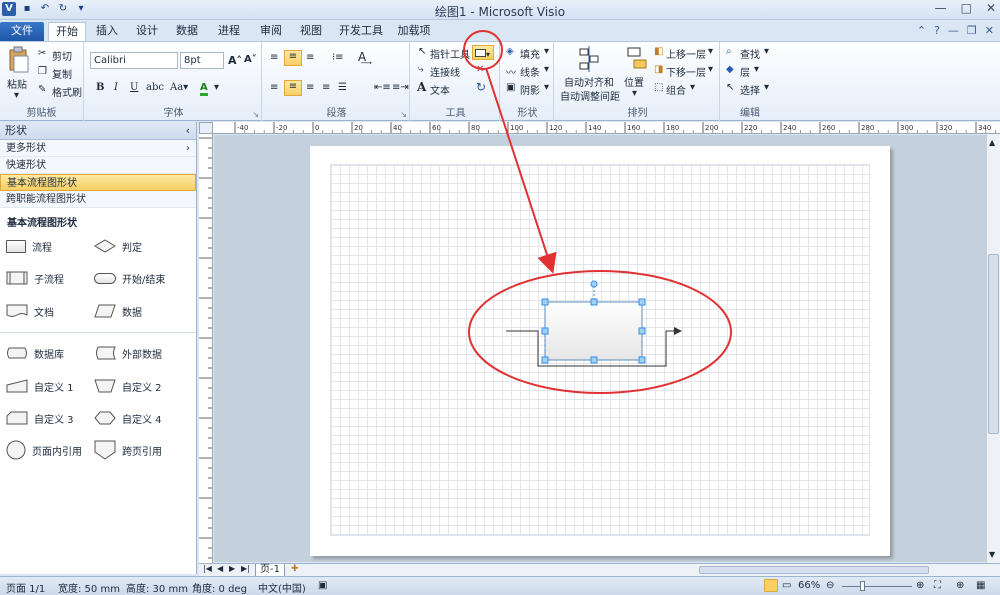  I want to click on line-button: 线条, so click(530, 71).